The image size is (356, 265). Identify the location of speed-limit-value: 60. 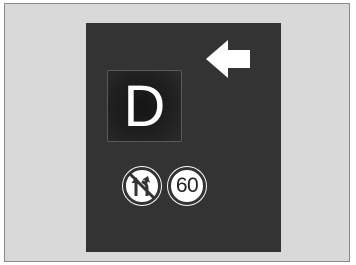
(187, 185).